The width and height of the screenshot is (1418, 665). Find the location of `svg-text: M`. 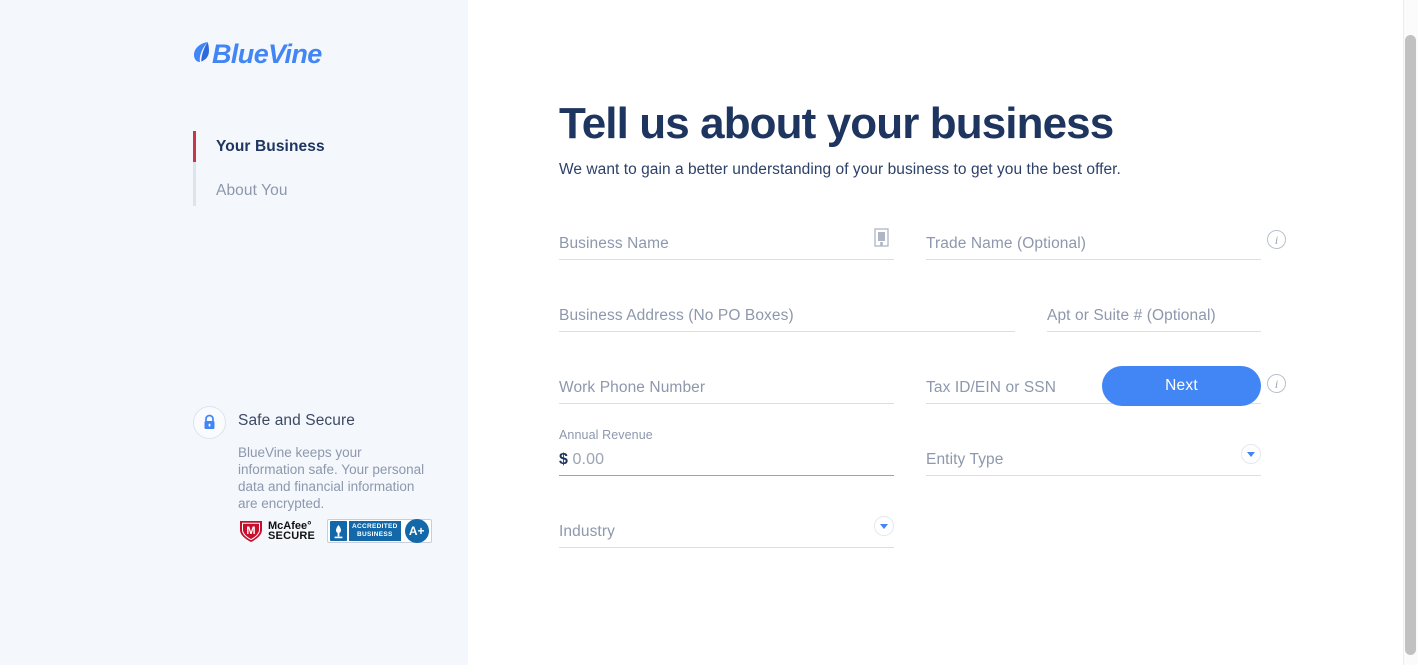

svg-text: M is located at coordinates (250, 531).